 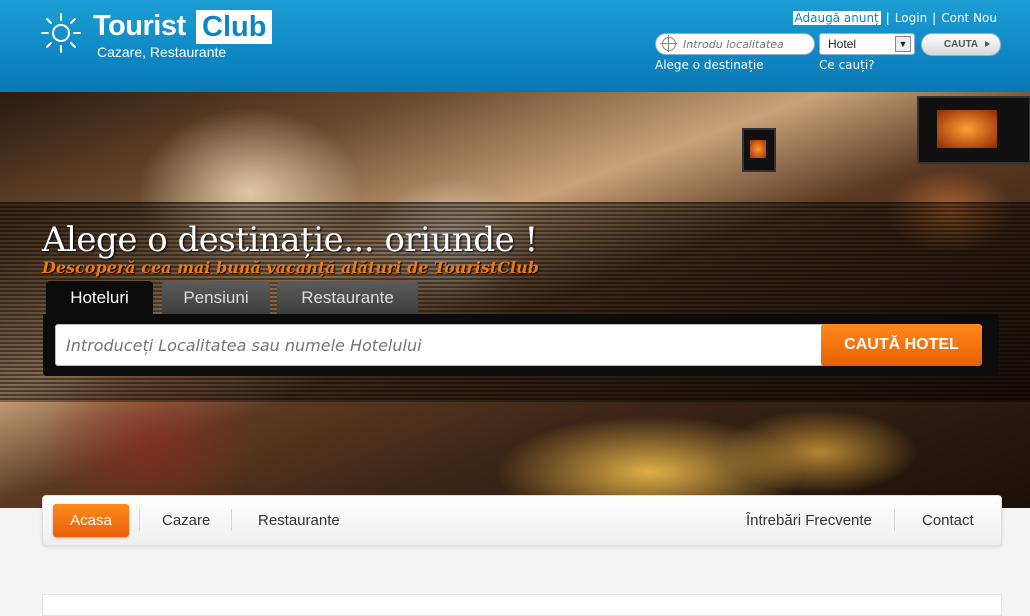 What do you see at coordinates (709, 65) in the screenshot?
I see `destination-hint: Alege o destinație` at bounding box center [709, 65].